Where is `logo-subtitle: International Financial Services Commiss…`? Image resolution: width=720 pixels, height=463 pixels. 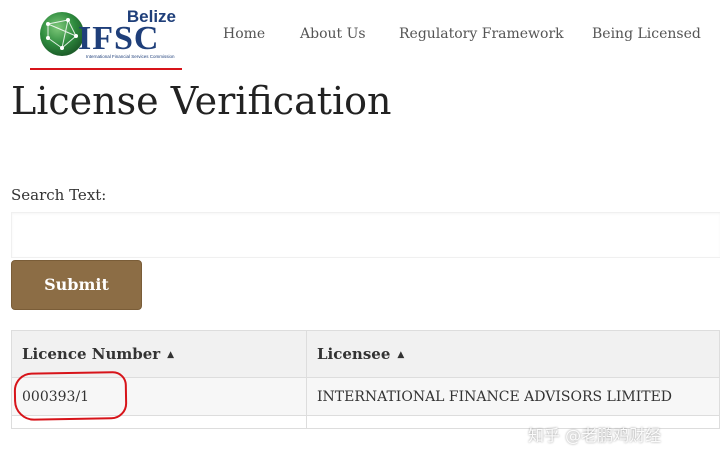
logo-subtitle: International Financial Services Commiss… is located at coordinates (130, 56).